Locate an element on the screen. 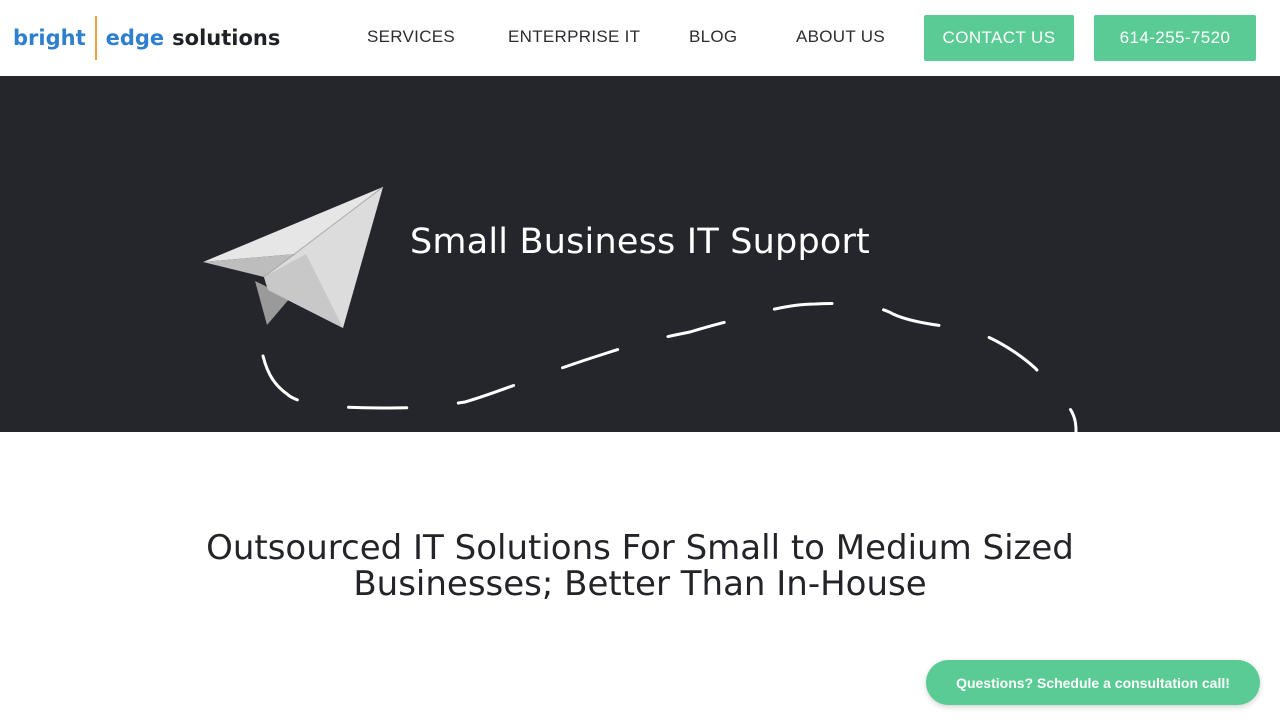 The width and height of the screenshot is (1280, 720). nav-about-us-link: ABOUT US is located at coordinates (840, 37).